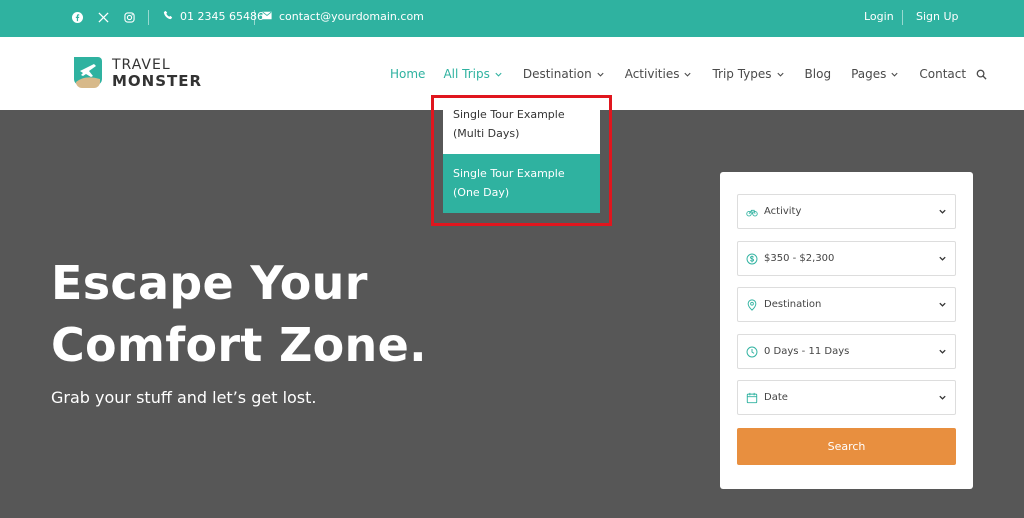  I want to click on phone-contact: 01 2345 65486, so click(213, 16).